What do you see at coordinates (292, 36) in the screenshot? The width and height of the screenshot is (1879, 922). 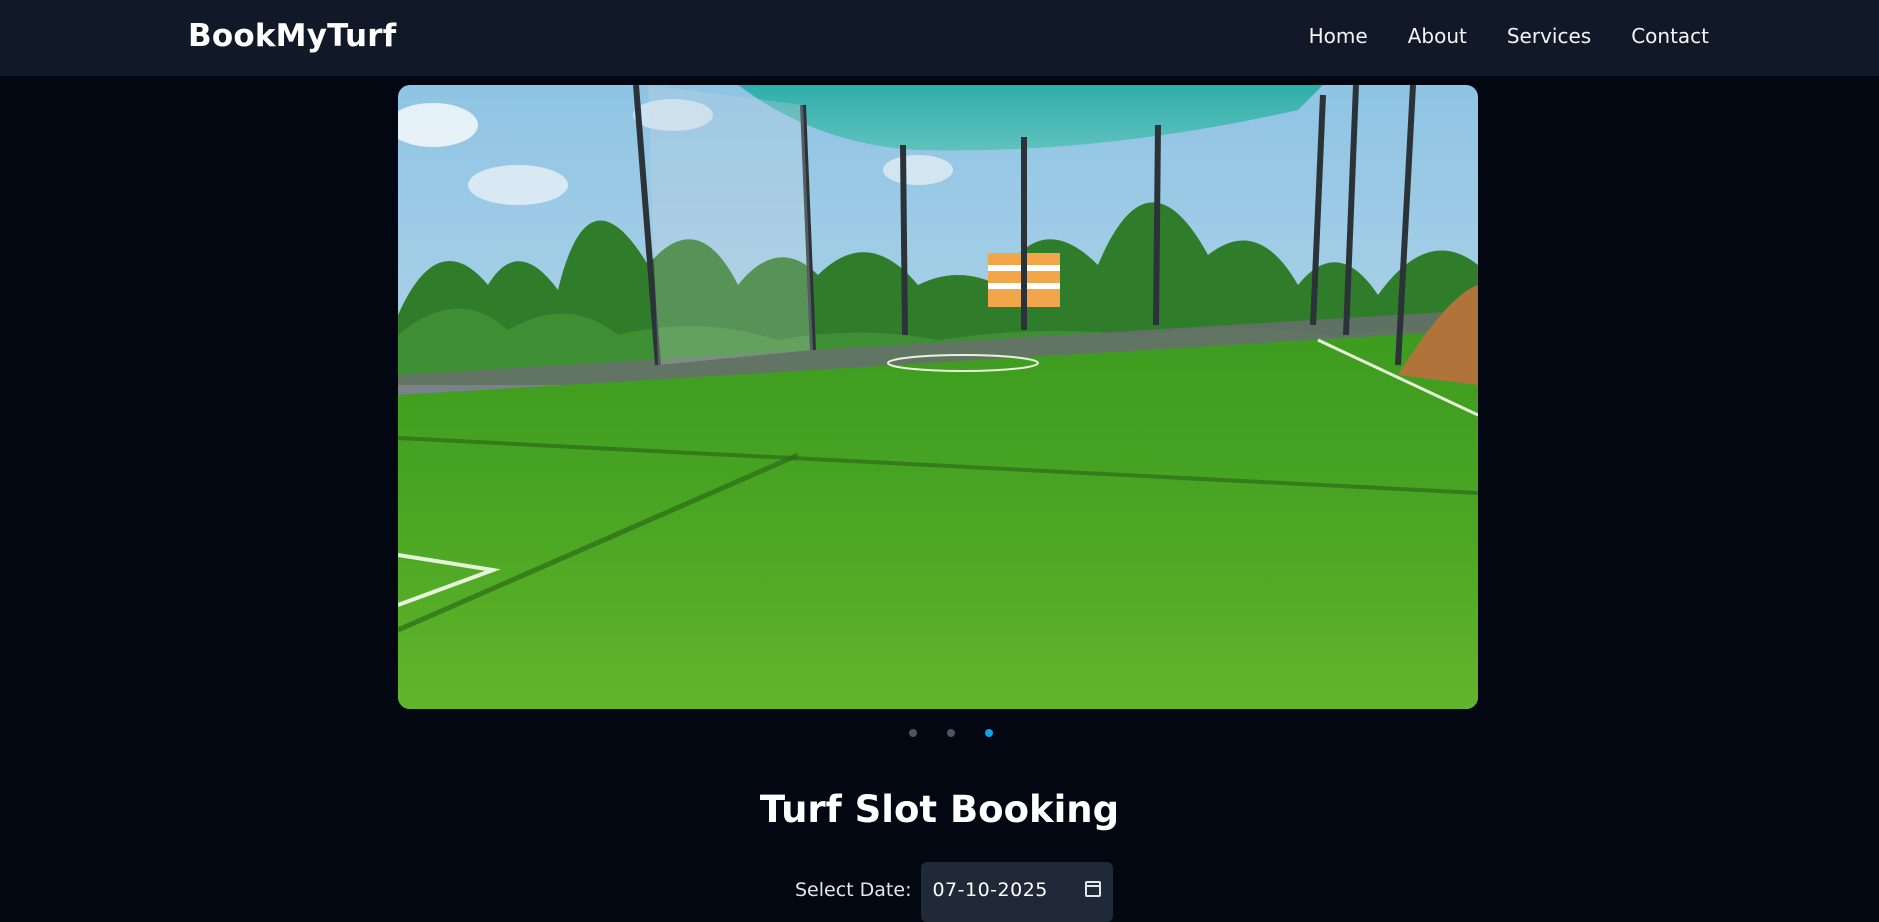 I see `brand-logo: BookMyTurf` at bounding box center [292, 36].